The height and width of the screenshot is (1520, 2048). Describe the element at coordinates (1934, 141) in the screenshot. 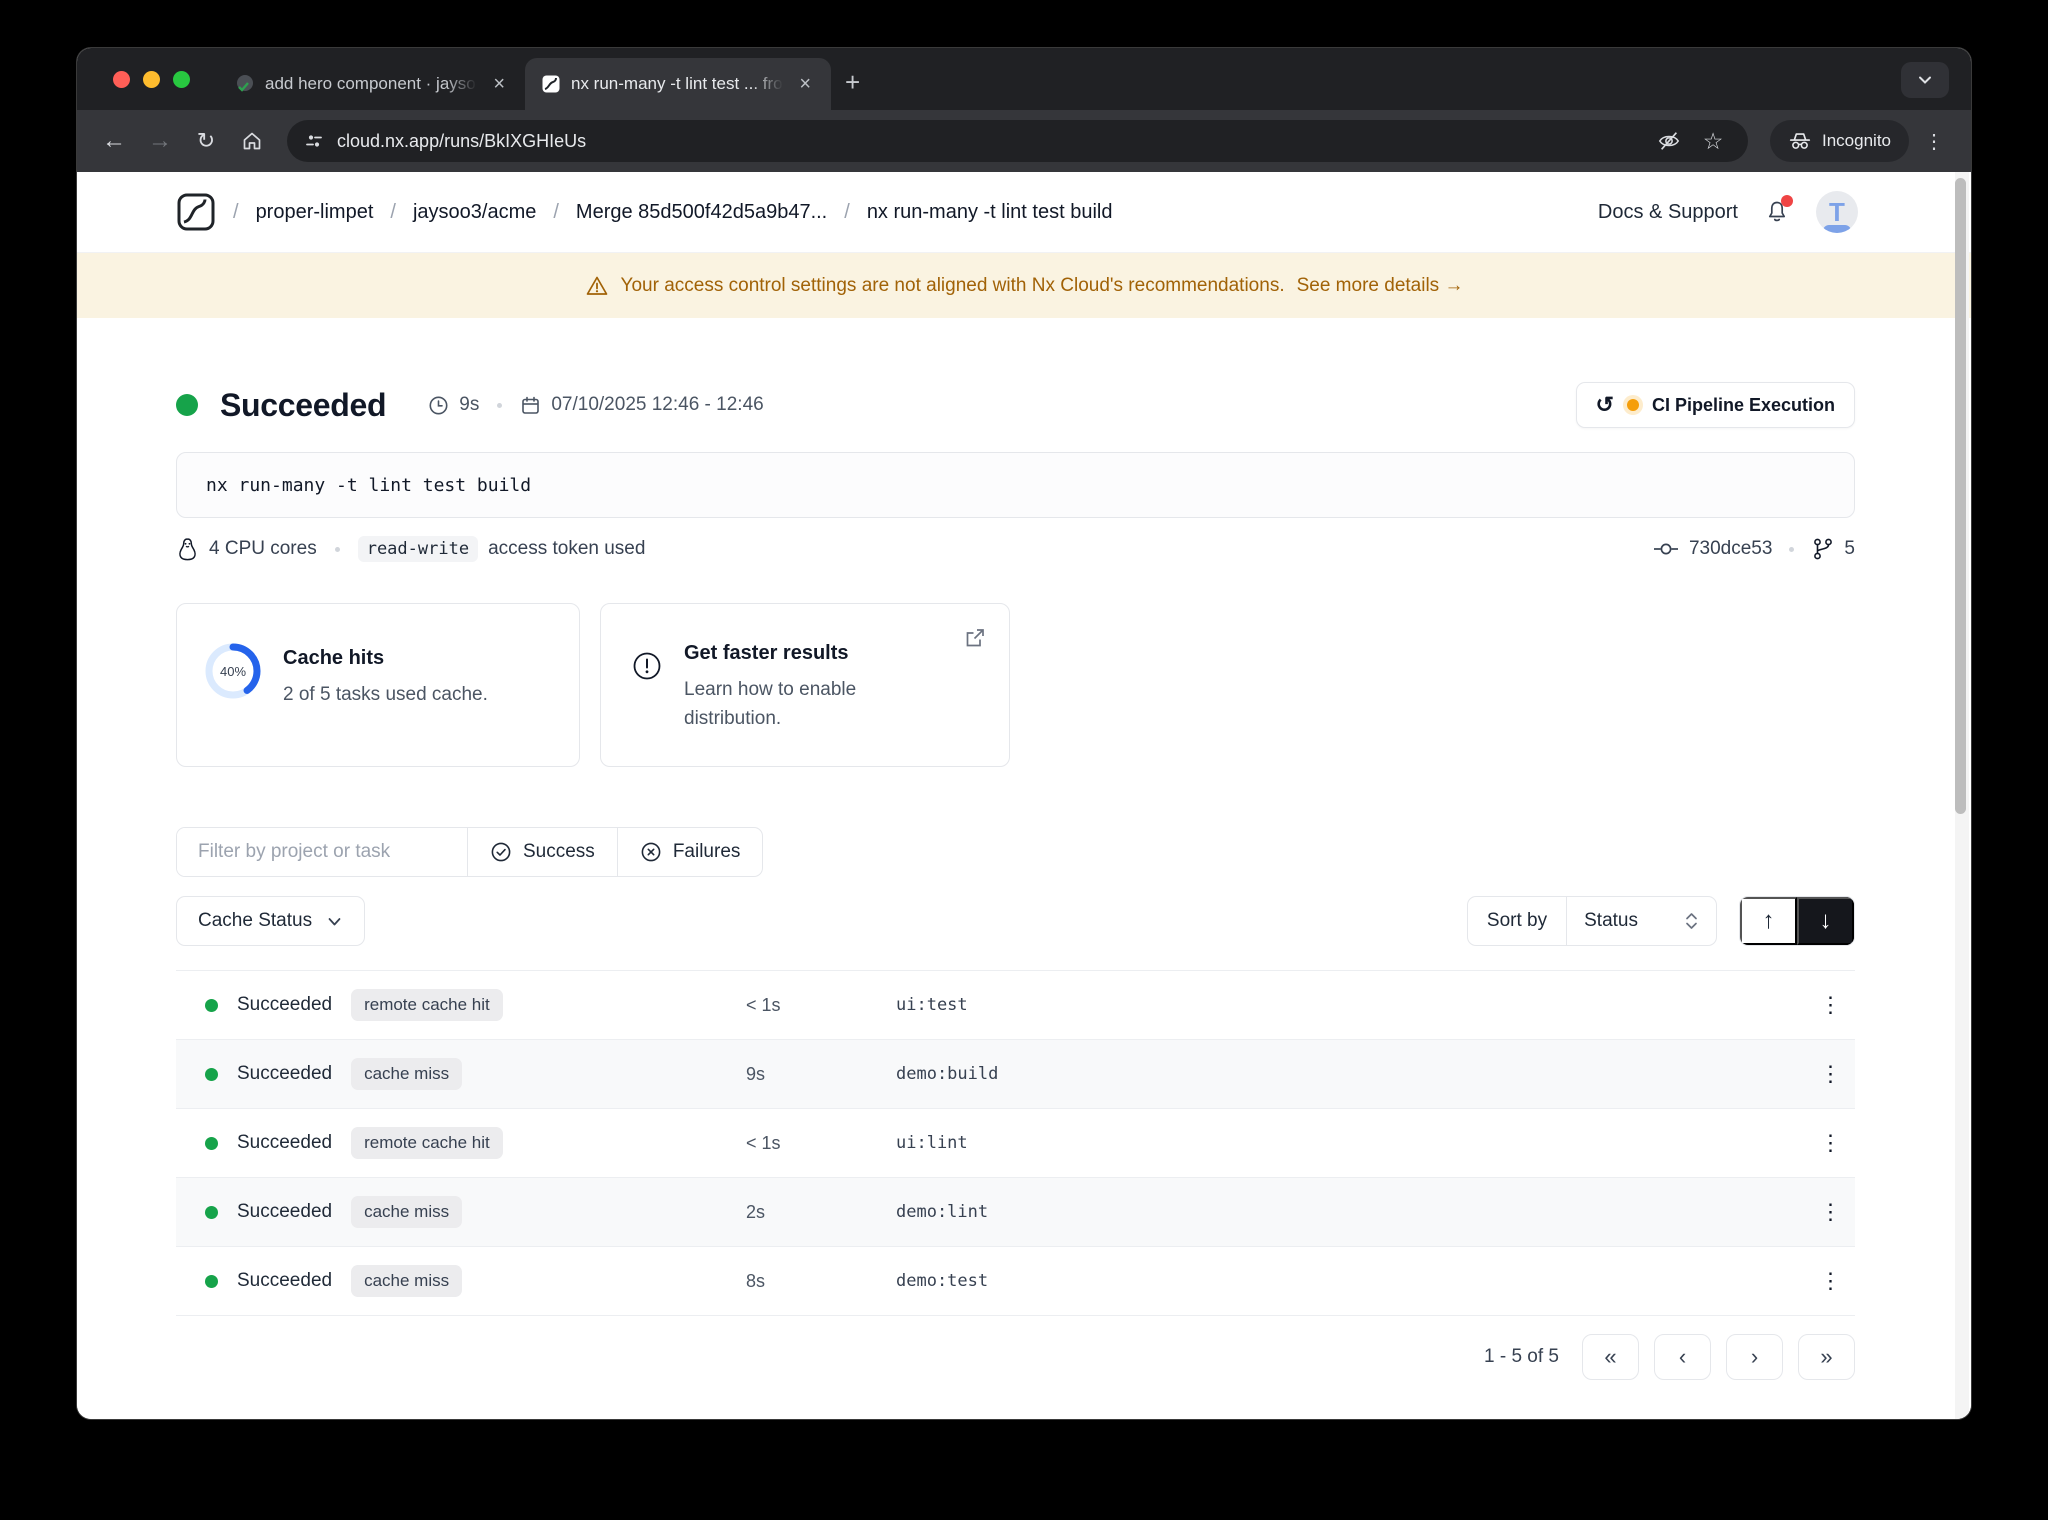

I see `browser-menu-button: ⋮` at that location.